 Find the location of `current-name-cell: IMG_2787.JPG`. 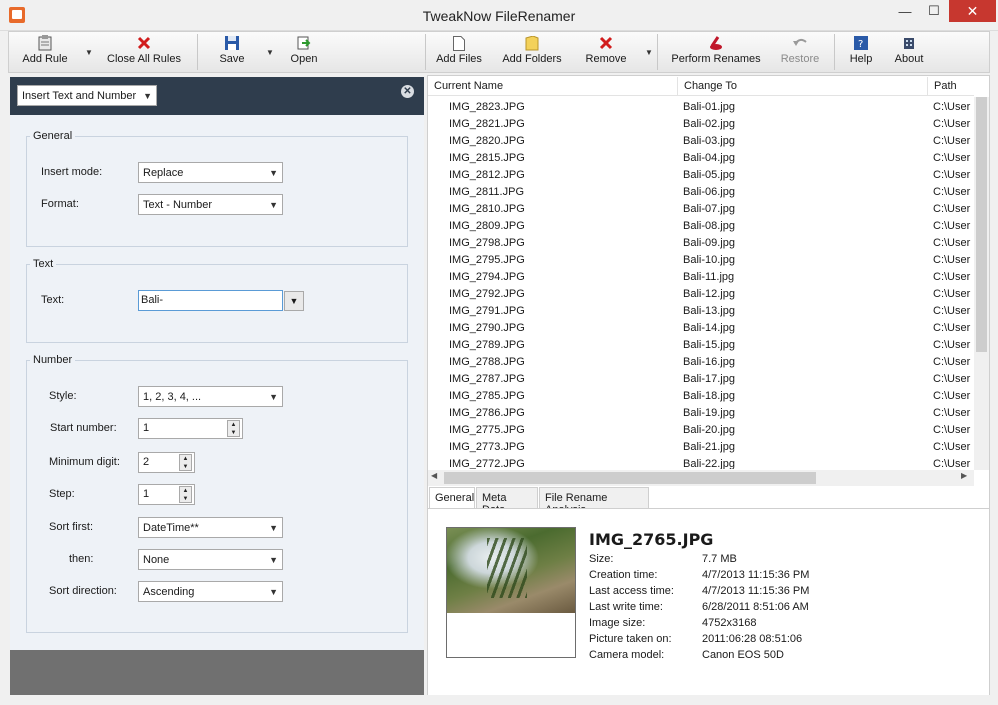

current-name-cell: IMG_2787.JPG is located at coordinates (487, 378).